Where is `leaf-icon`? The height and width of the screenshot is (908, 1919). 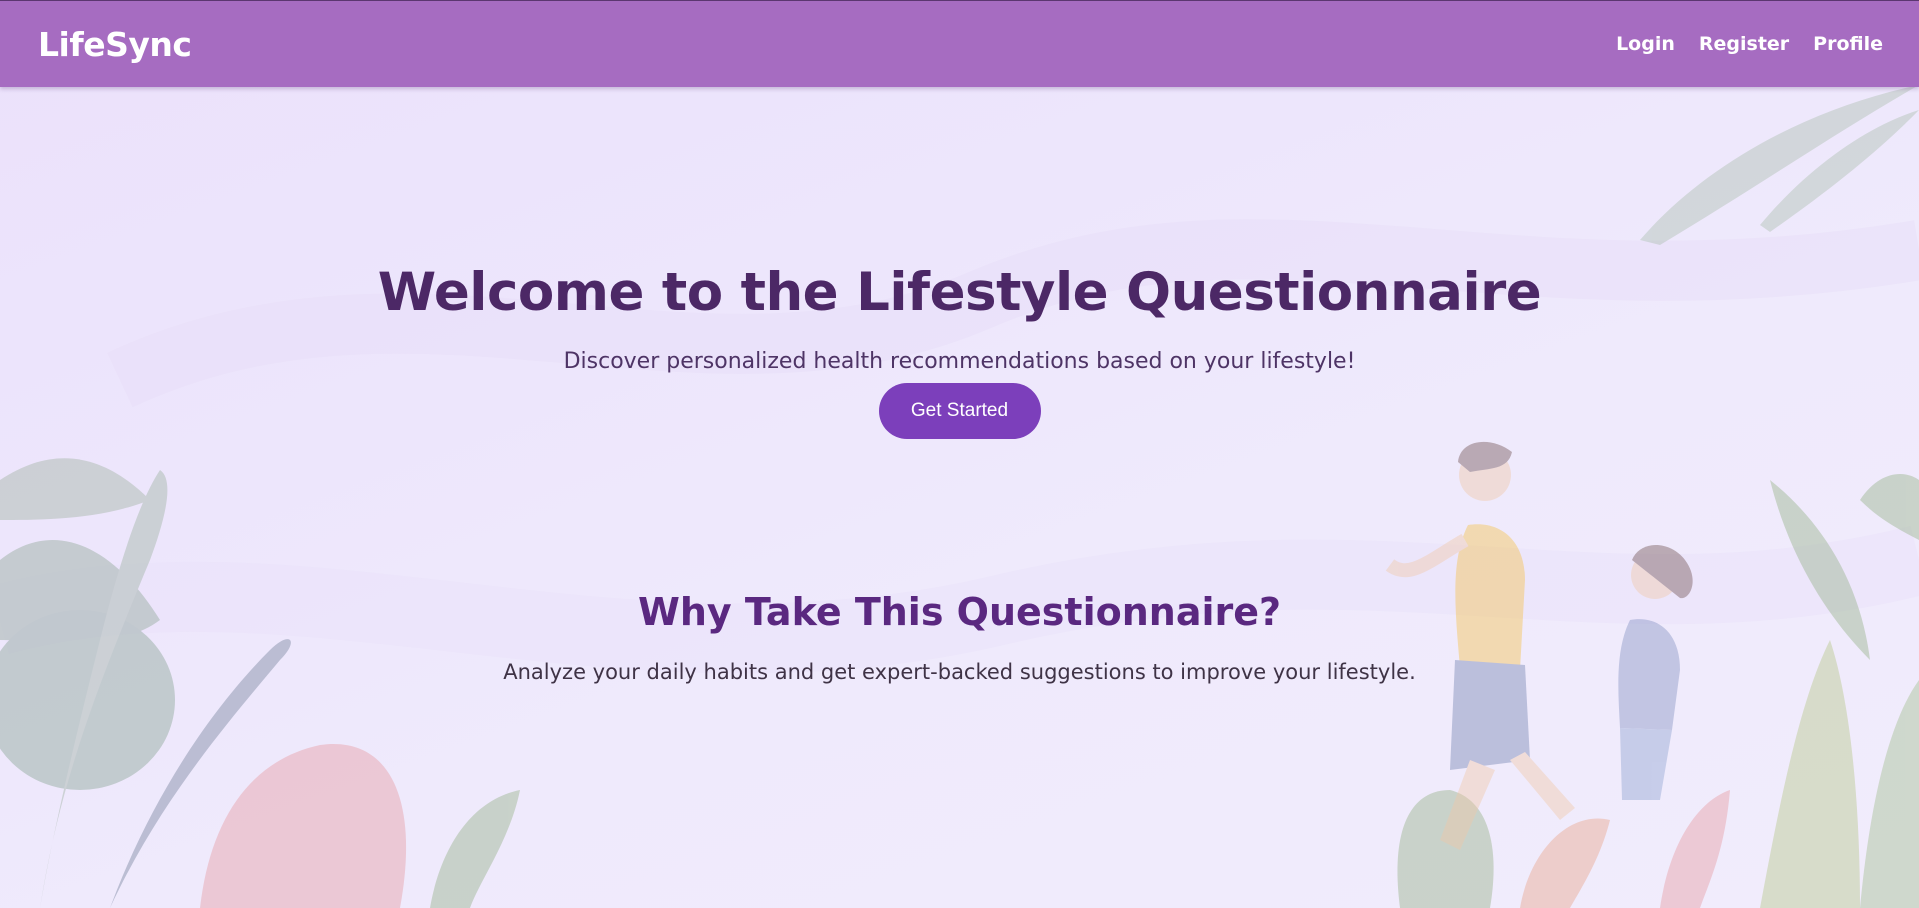 leaf-icon is located at coordinates (1779, 165).